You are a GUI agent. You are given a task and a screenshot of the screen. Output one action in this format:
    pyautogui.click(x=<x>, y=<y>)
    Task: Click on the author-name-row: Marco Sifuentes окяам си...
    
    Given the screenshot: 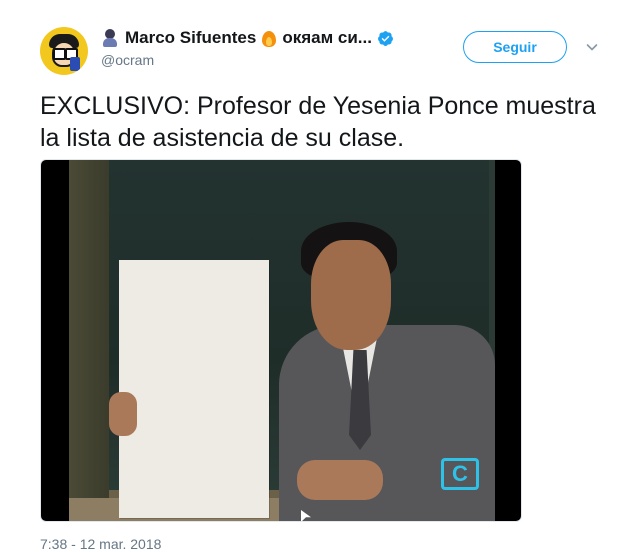 What is the action you would take?
    pyautogui.click(x=247, y=38)
    